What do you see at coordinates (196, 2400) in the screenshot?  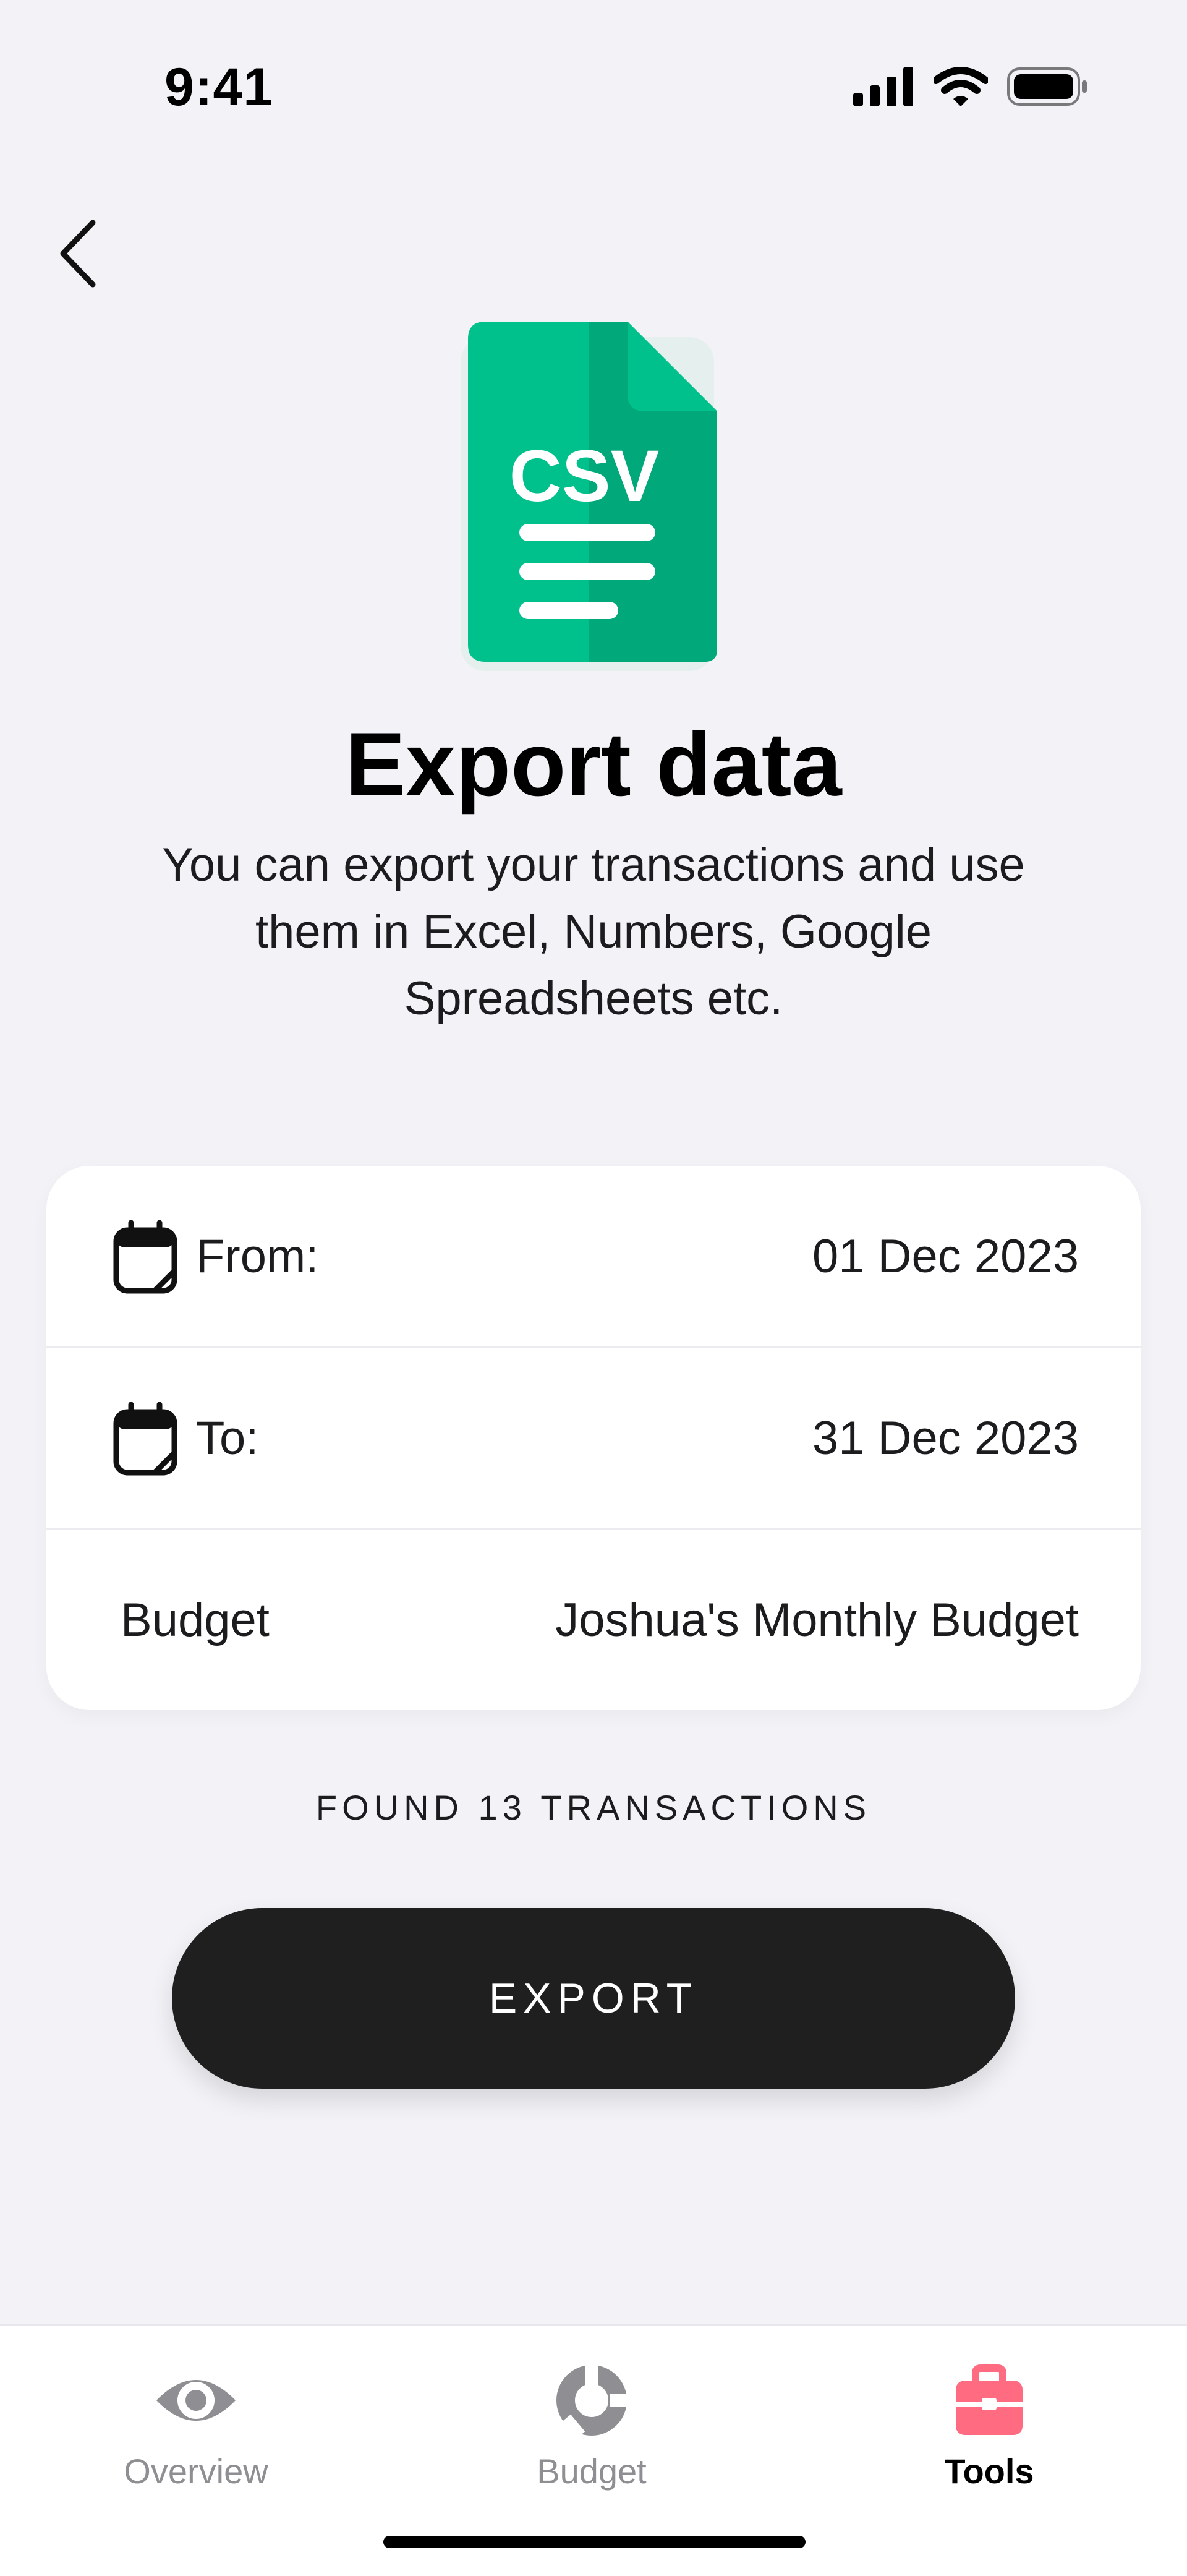 I see `eye-icon` at bounding box center [196, 2400].